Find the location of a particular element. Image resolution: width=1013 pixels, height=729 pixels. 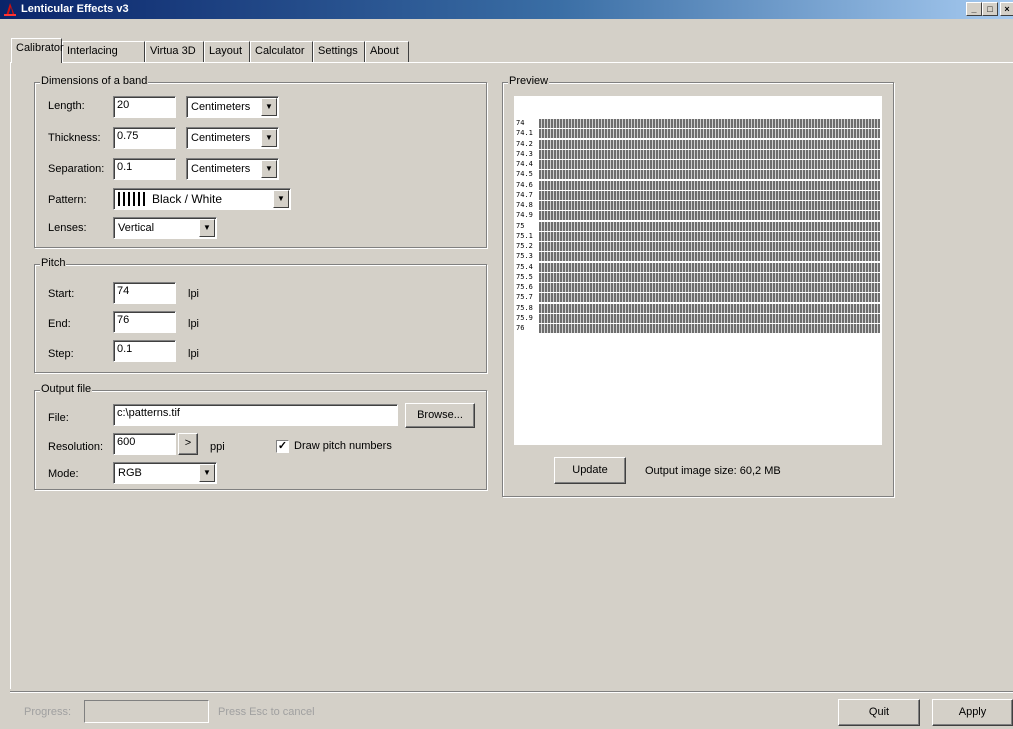

progress-label: Progress: is located at coordinates (48, 712).